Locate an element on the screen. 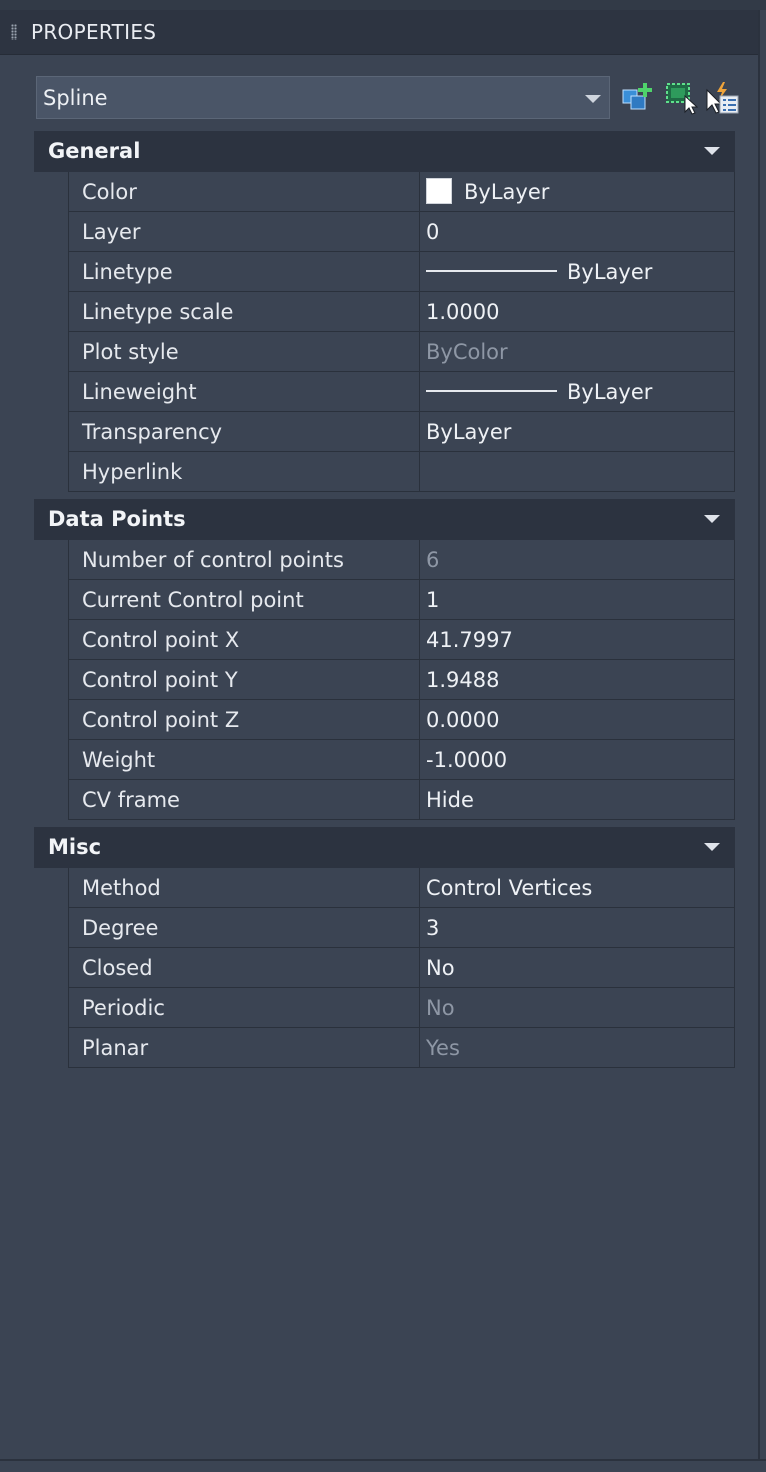 This screenshot has width=766, height=1472. property-value-lineweight: ByLayer is located at coordinates (577, 391).